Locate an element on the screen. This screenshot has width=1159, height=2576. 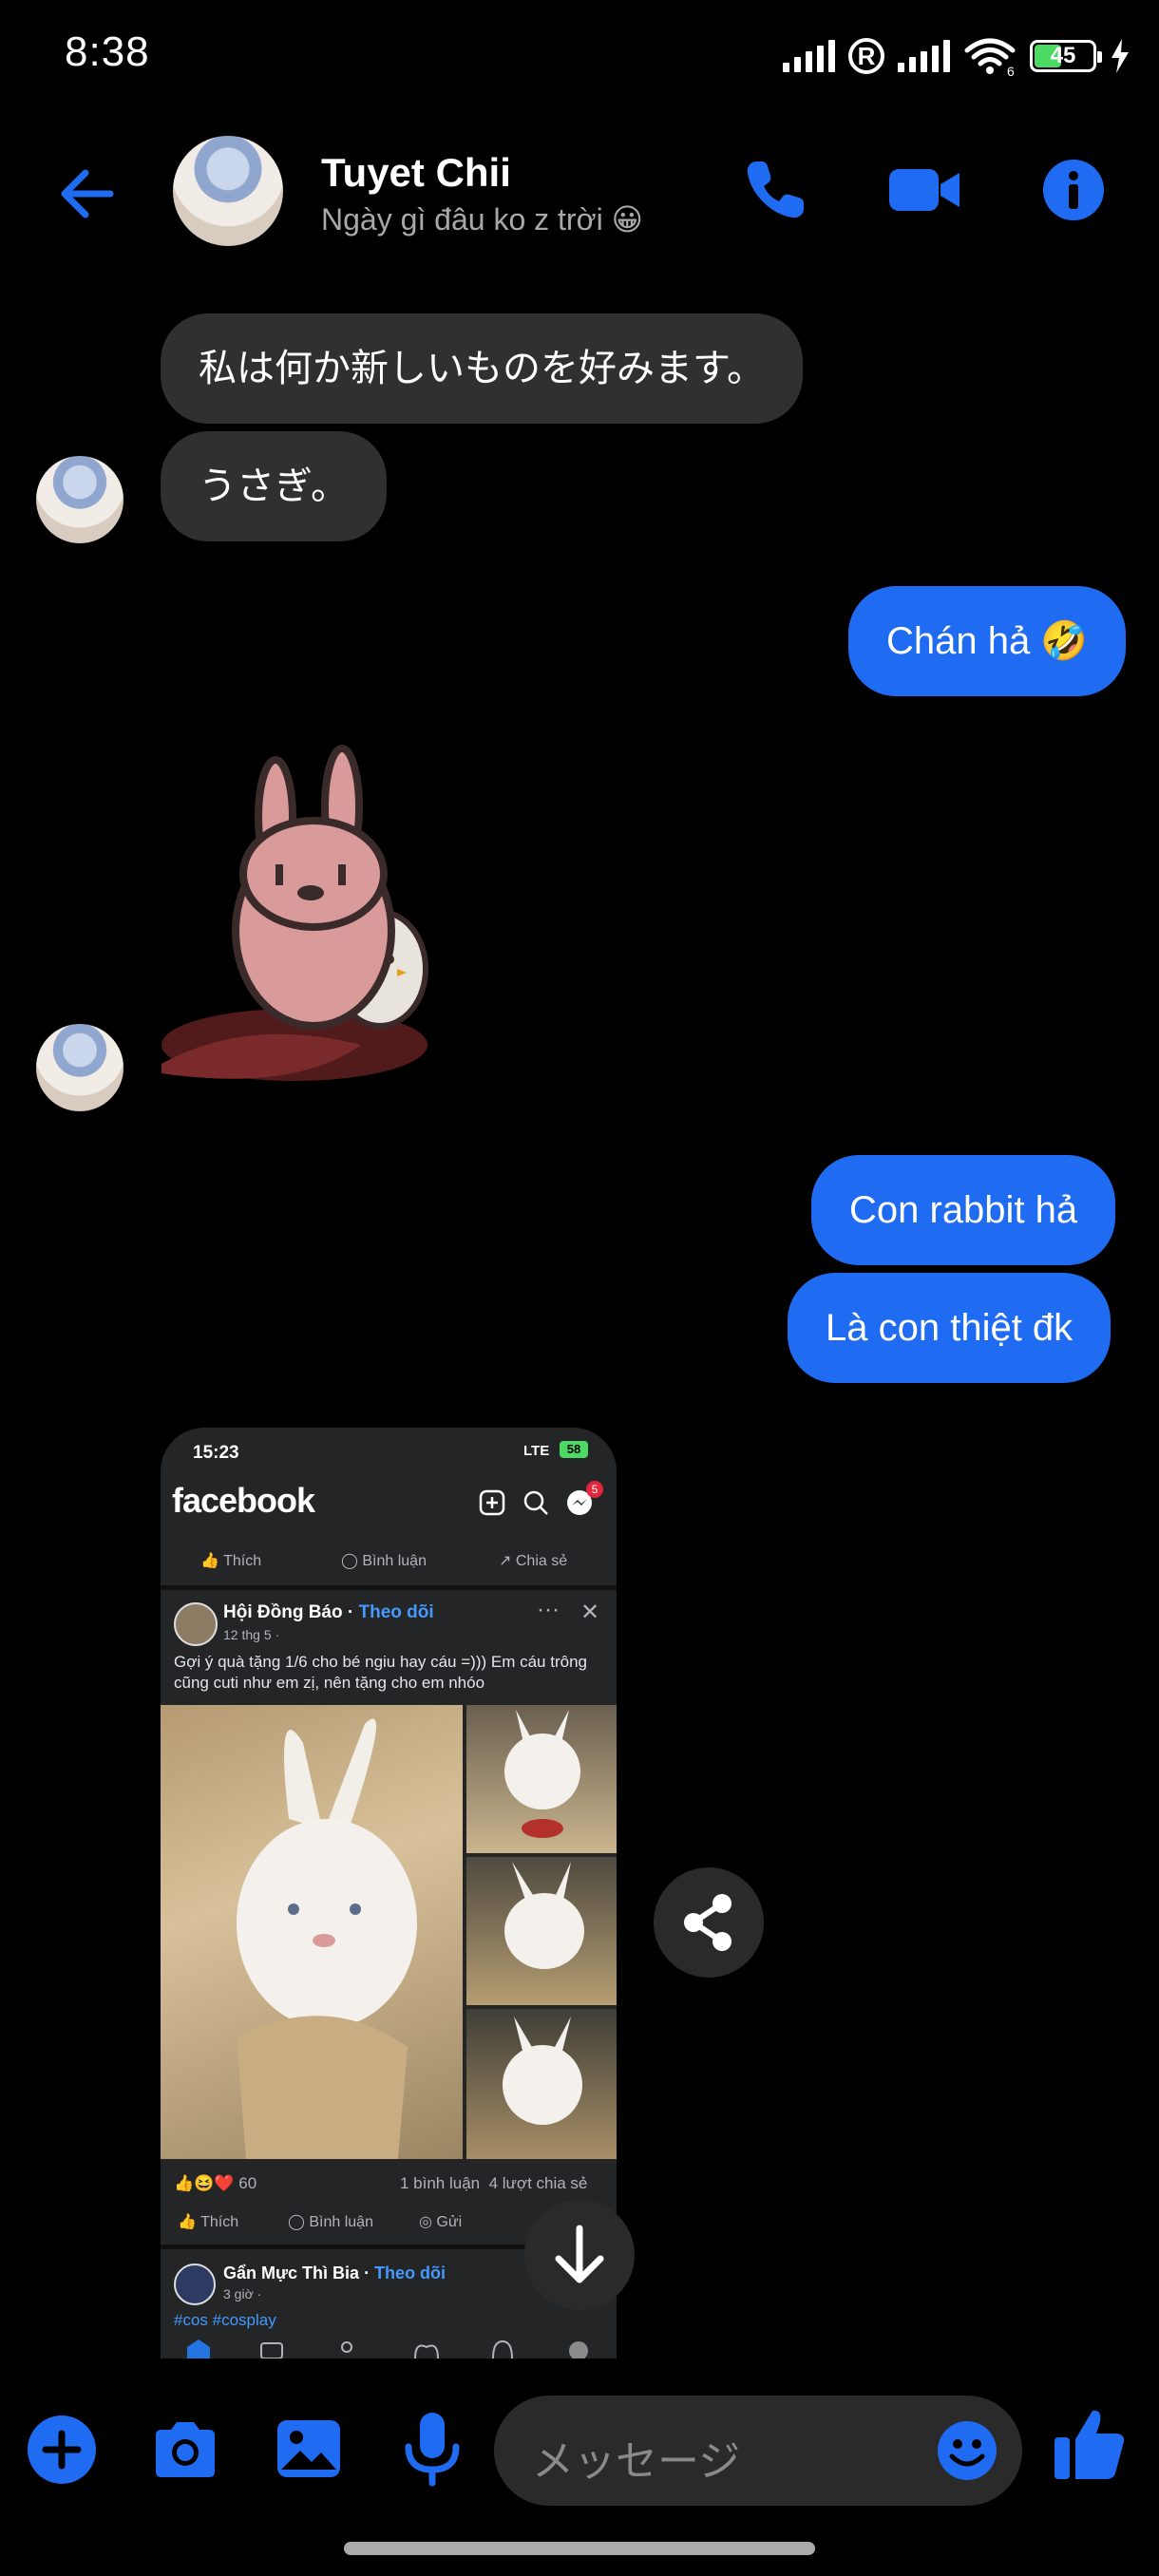
shot-time: 15:23 is located at coordinates (216, 1453).